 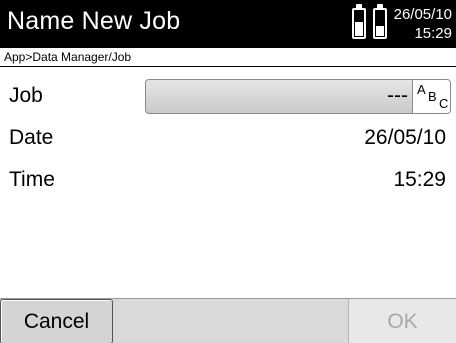 What do you see at coordinates (397, 95) in the screenshot?
I see `job-name-value: ---` at bounding box center [397, 95].